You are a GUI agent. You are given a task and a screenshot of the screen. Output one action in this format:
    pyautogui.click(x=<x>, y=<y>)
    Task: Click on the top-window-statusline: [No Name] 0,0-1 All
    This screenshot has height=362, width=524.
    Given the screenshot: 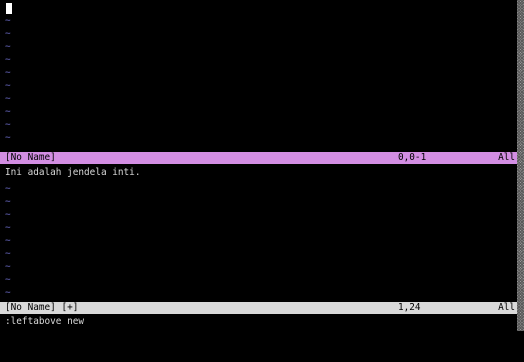 What is the action you would take?
    pyautogui.click(x=258, y=158)
    